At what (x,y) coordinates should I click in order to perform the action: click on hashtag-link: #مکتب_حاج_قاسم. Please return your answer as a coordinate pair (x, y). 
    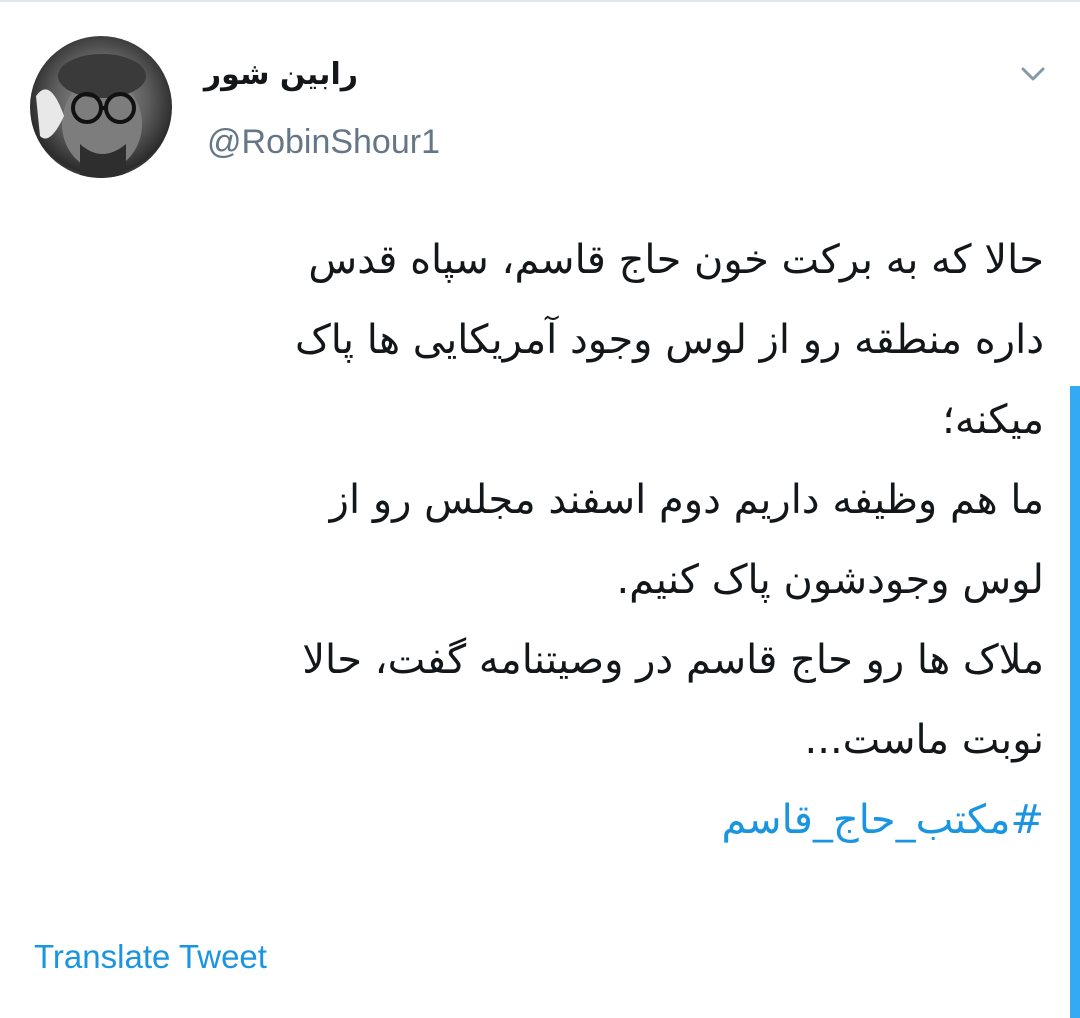
    Looking at the image, I should click on (552, 820).